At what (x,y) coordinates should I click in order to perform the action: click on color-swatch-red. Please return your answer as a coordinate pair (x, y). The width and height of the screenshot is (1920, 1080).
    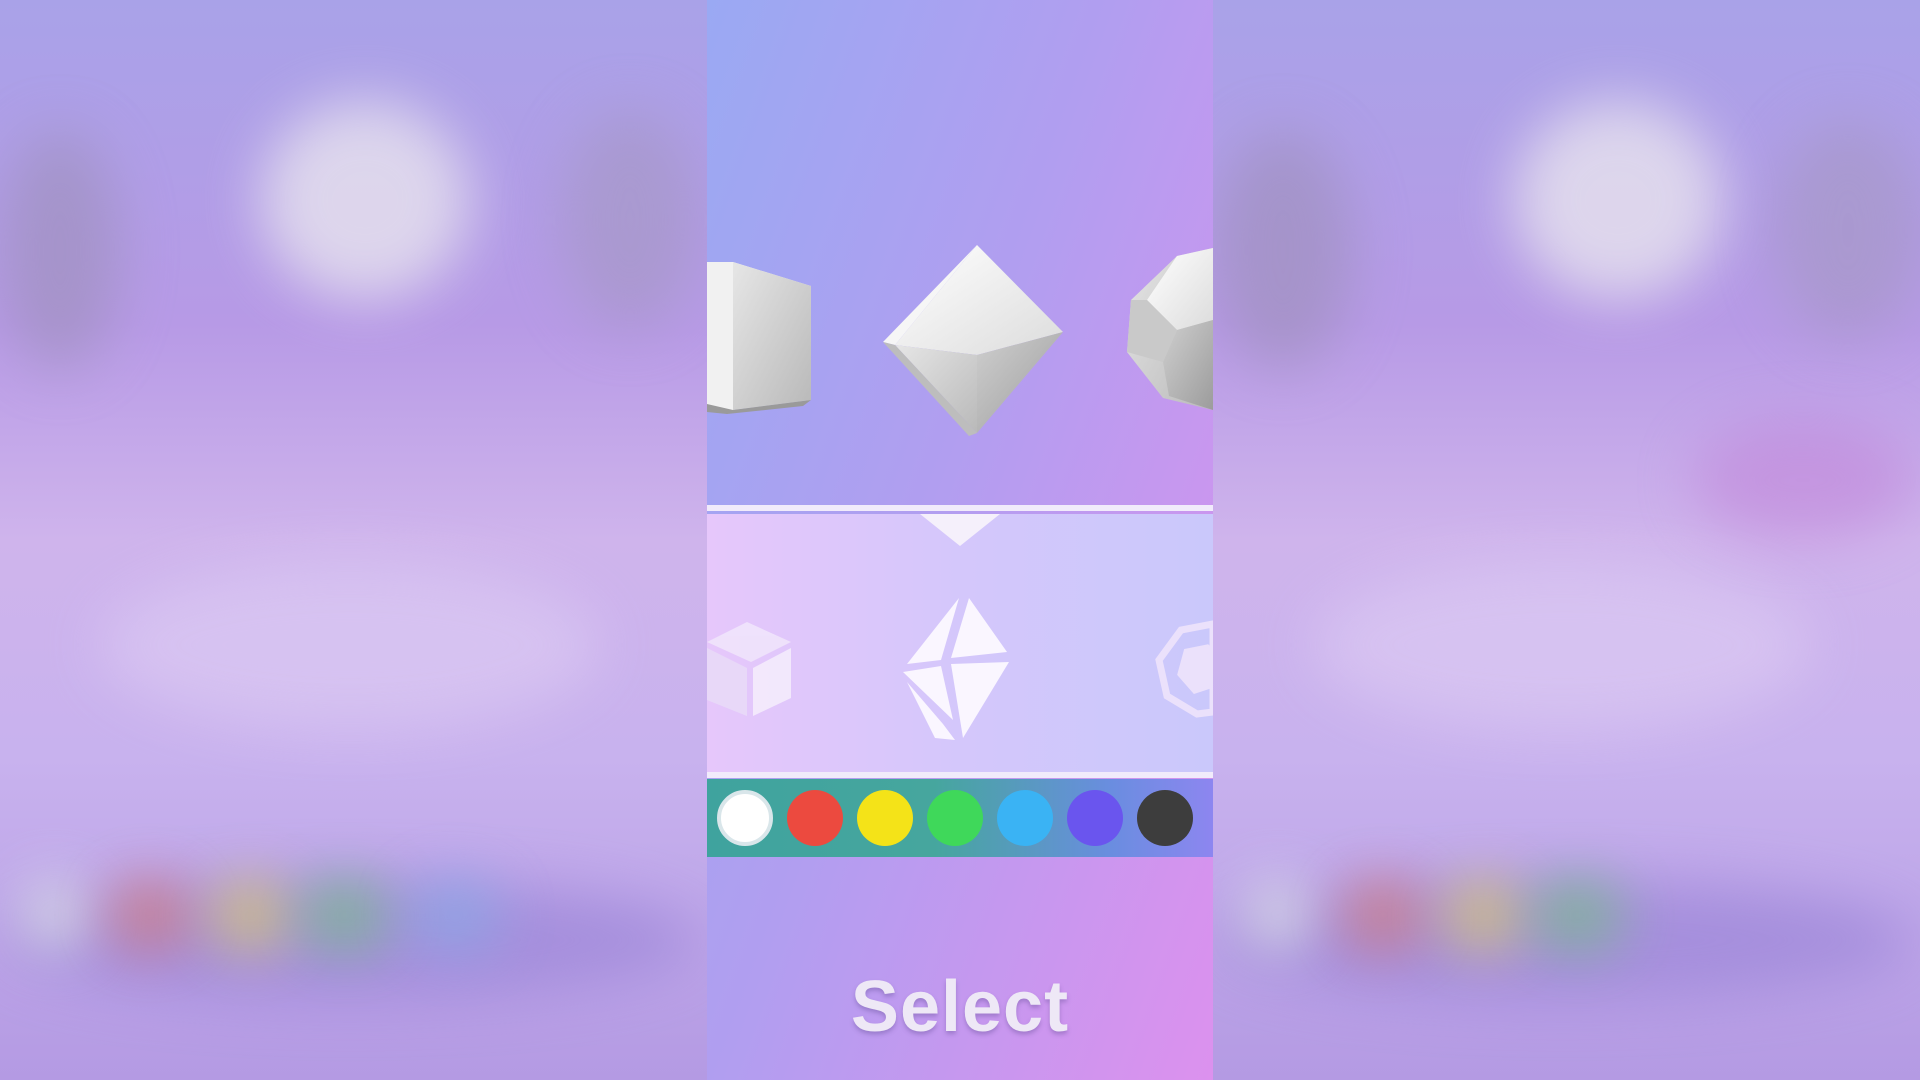
    Looking at the image, I should click on (815, 818).